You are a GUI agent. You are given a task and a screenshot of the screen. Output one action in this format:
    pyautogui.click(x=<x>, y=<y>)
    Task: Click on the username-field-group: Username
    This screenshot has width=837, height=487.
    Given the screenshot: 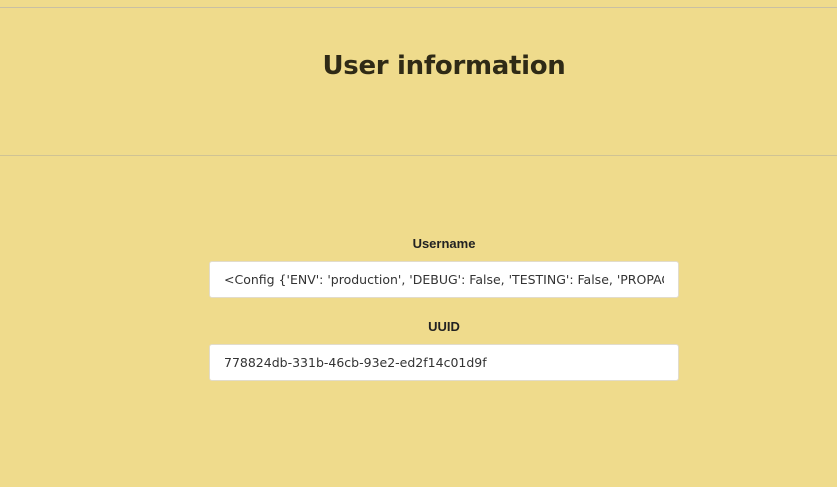 What is the action you would take?
    pyautogui.click(x=444, y=267)
    